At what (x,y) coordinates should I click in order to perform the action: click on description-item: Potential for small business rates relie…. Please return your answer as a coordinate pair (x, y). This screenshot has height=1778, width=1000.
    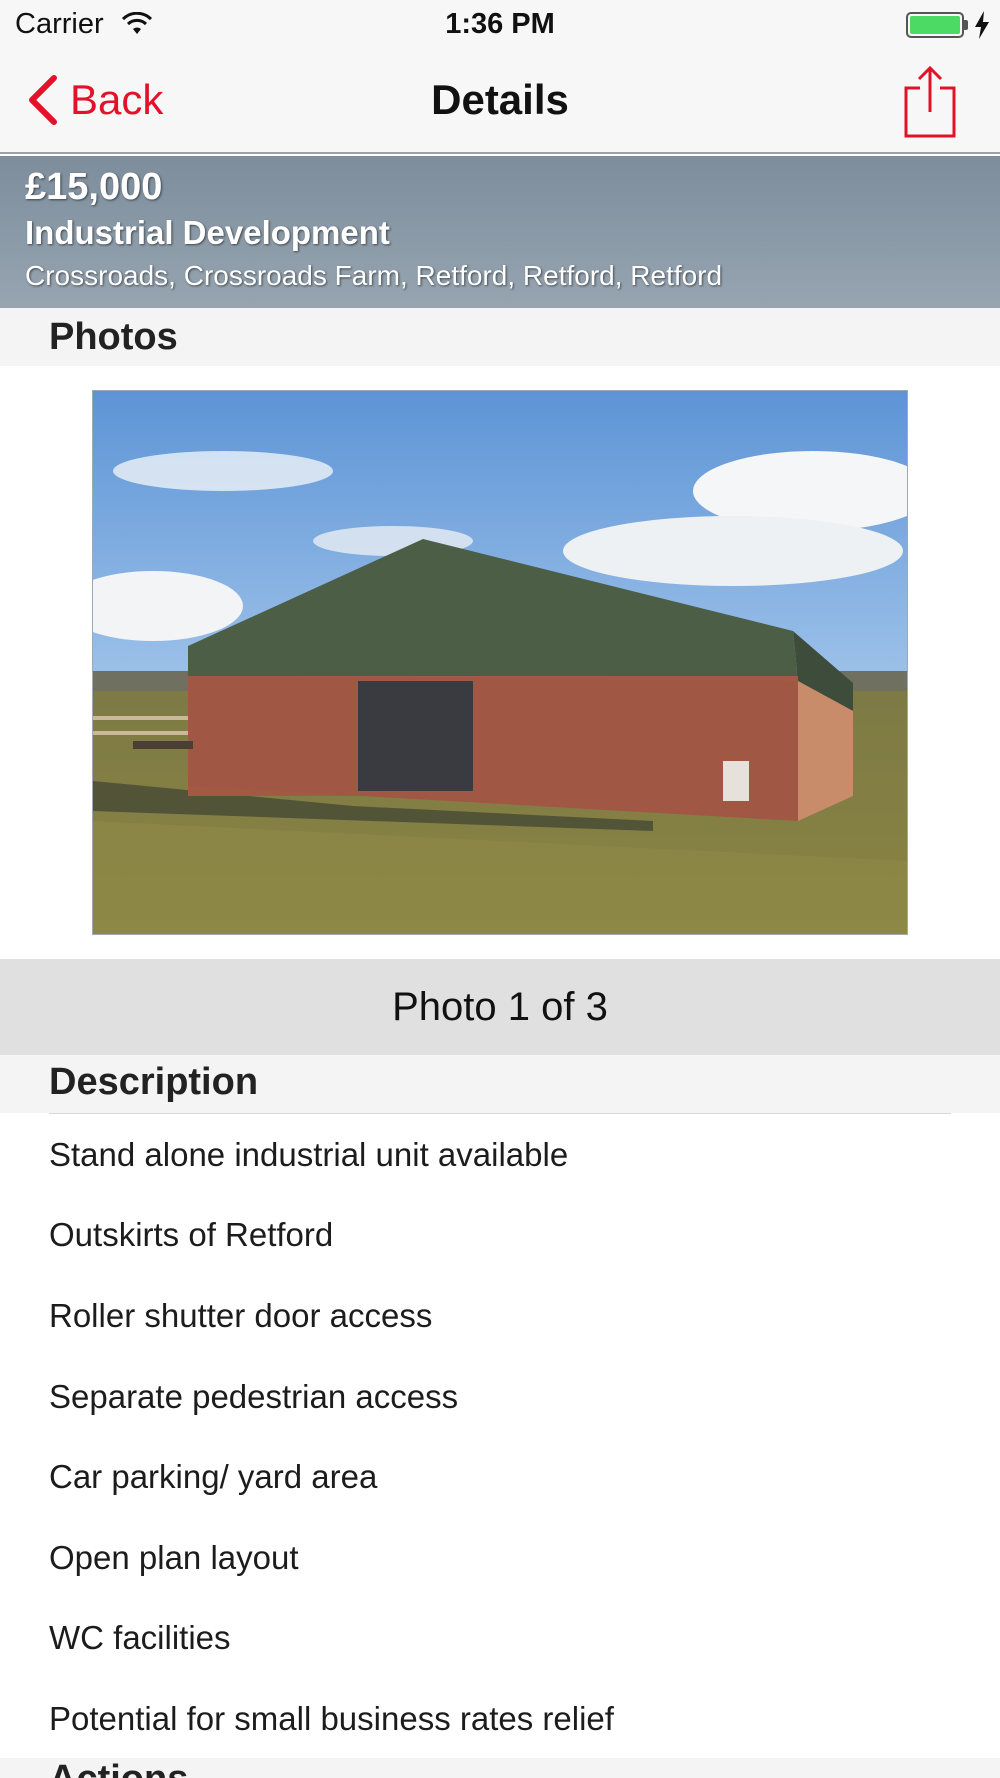
    Looking at the image, I should click on (331, 1718).